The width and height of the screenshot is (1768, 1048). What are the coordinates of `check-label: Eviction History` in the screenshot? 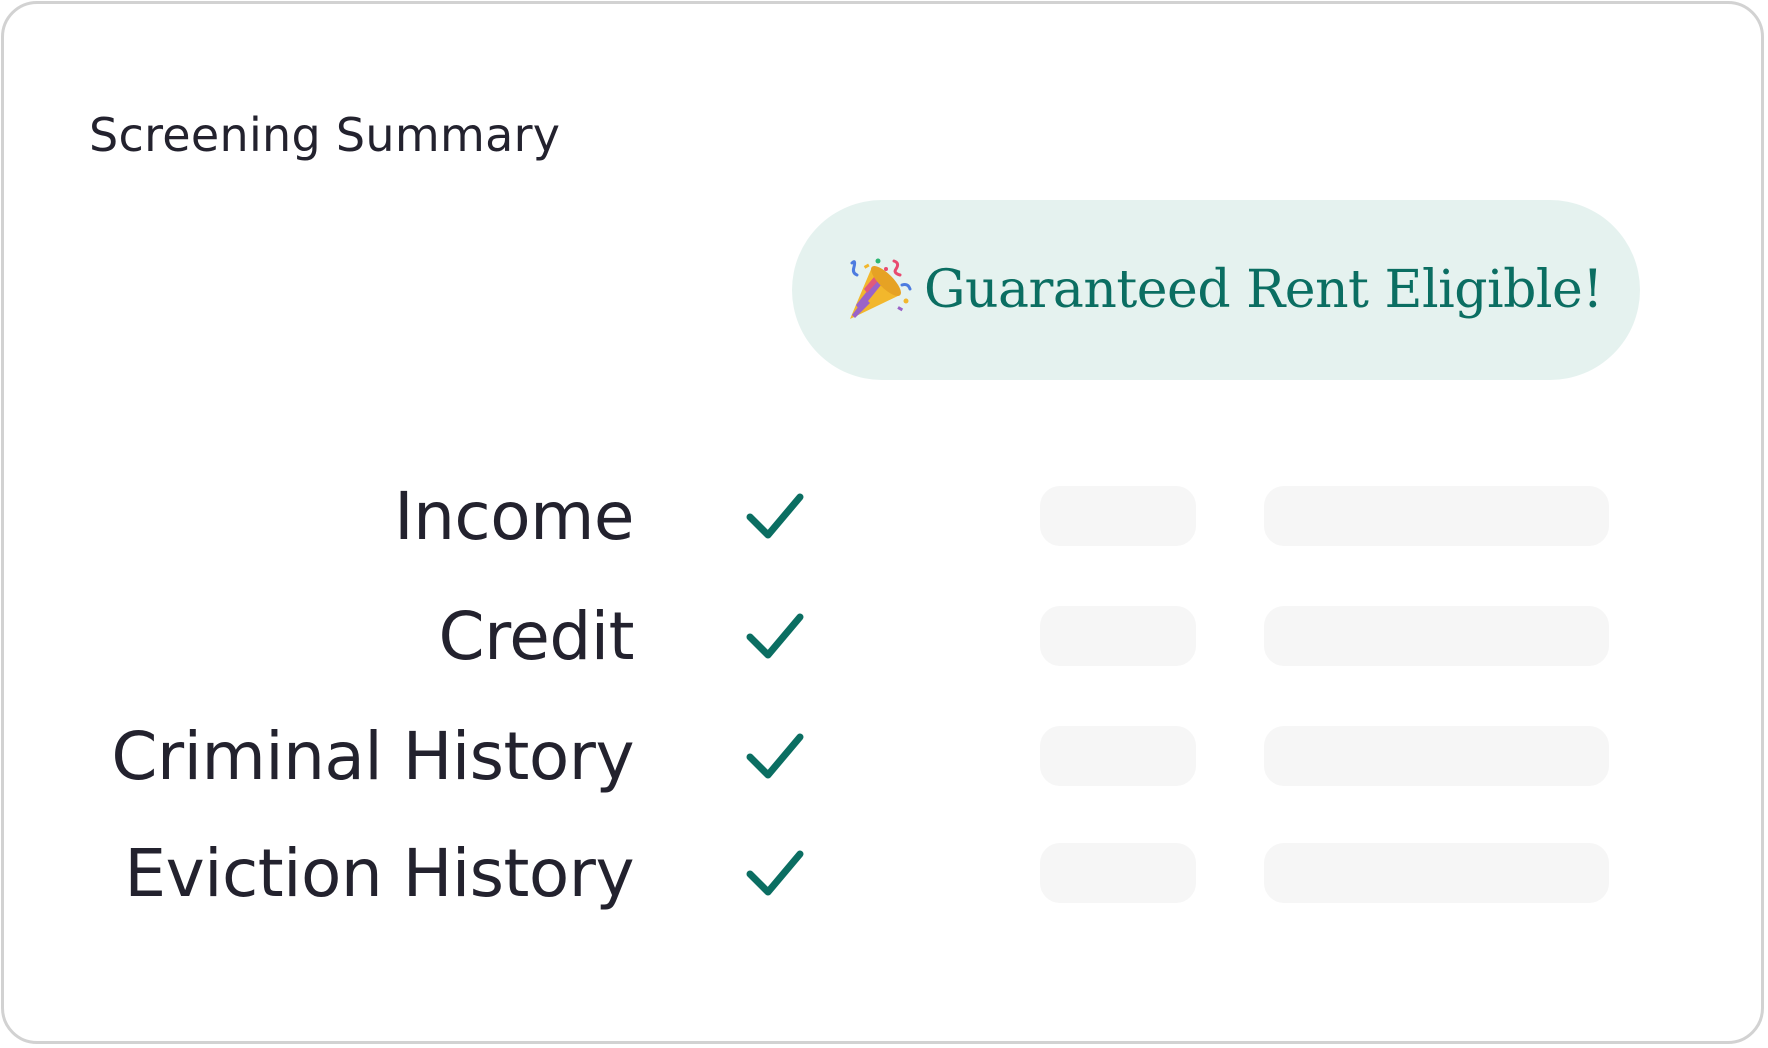 It's located at (379, 873).